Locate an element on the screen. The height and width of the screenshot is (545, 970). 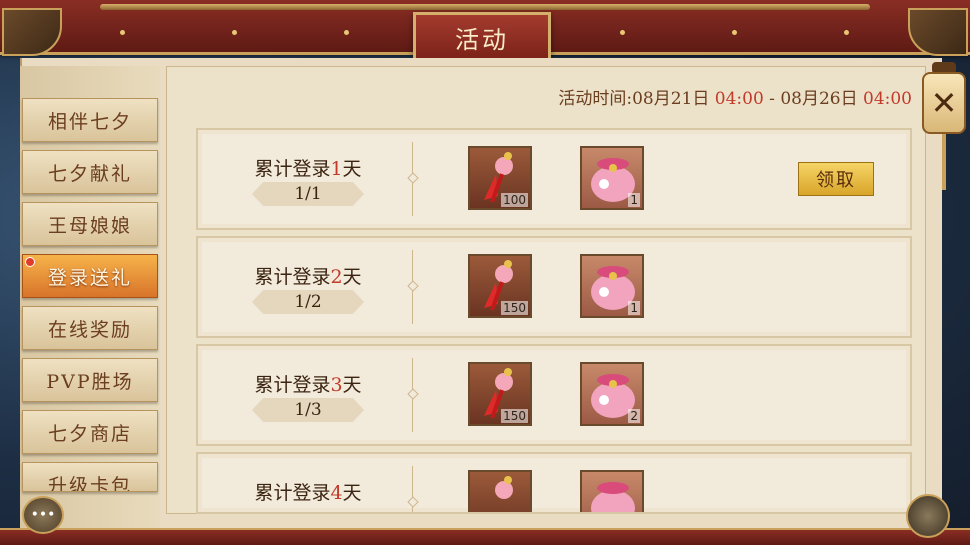
close-button: ✕ is located at coordinates (944, 103).